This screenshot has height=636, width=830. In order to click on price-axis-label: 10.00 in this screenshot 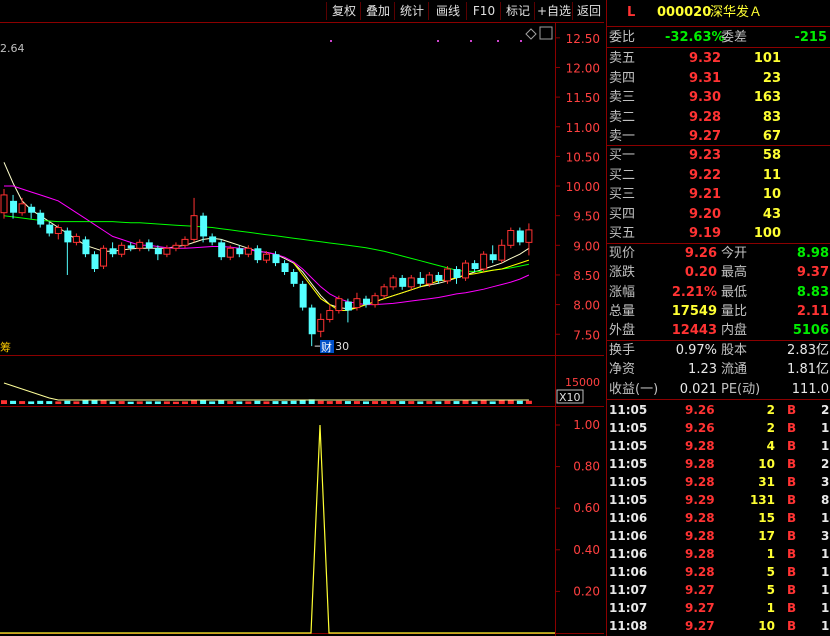, I will do `click(583, 187)`.